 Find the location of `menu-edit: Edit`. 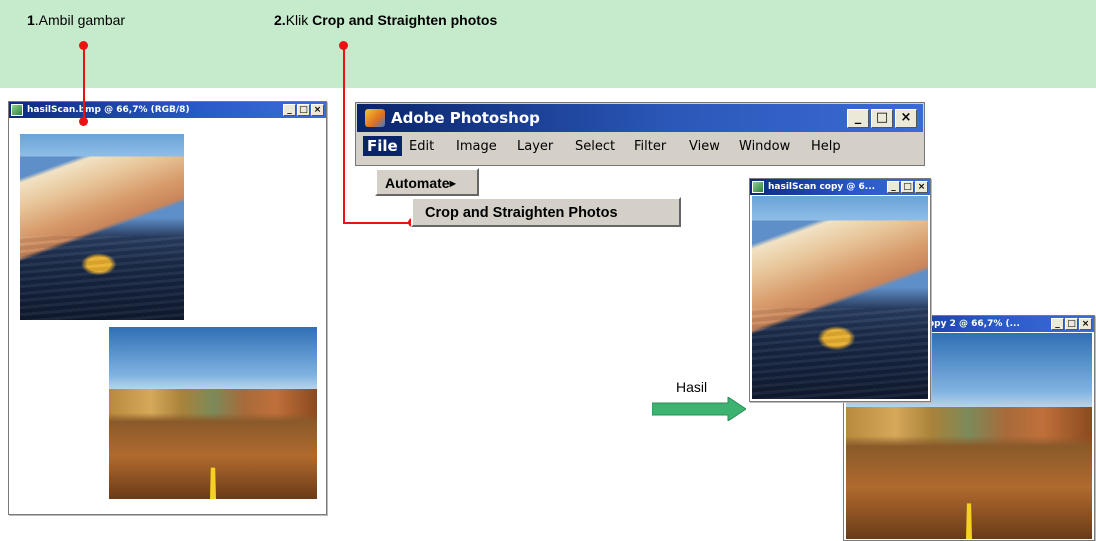

menu-edit: Edit is located at coordinates (421, 146).